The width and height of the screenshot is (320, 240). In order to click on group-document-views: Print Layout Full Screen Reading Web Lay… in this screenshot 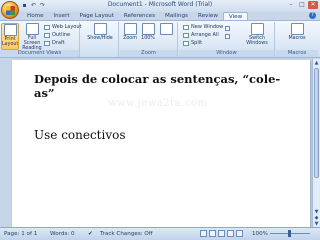, I will do `click(41, 39)`.